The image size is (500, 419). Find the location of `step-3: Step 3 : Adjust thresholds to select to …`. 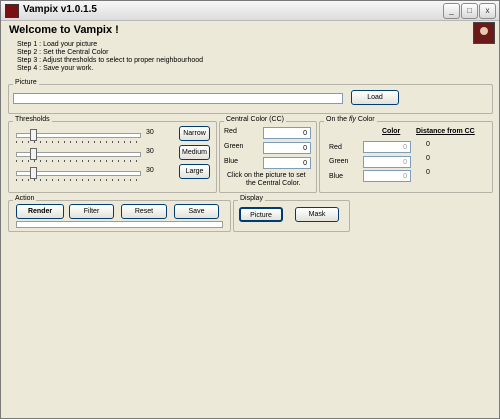

step-3: Step 3 : Adjust thresholds to select to … is located at coordinates (110, 60).